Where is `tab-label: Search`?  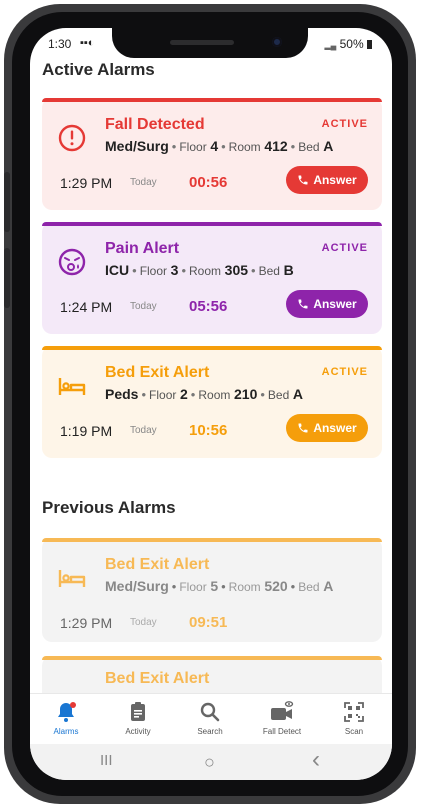
tab-label: Search is located at coordinates (210, 731).